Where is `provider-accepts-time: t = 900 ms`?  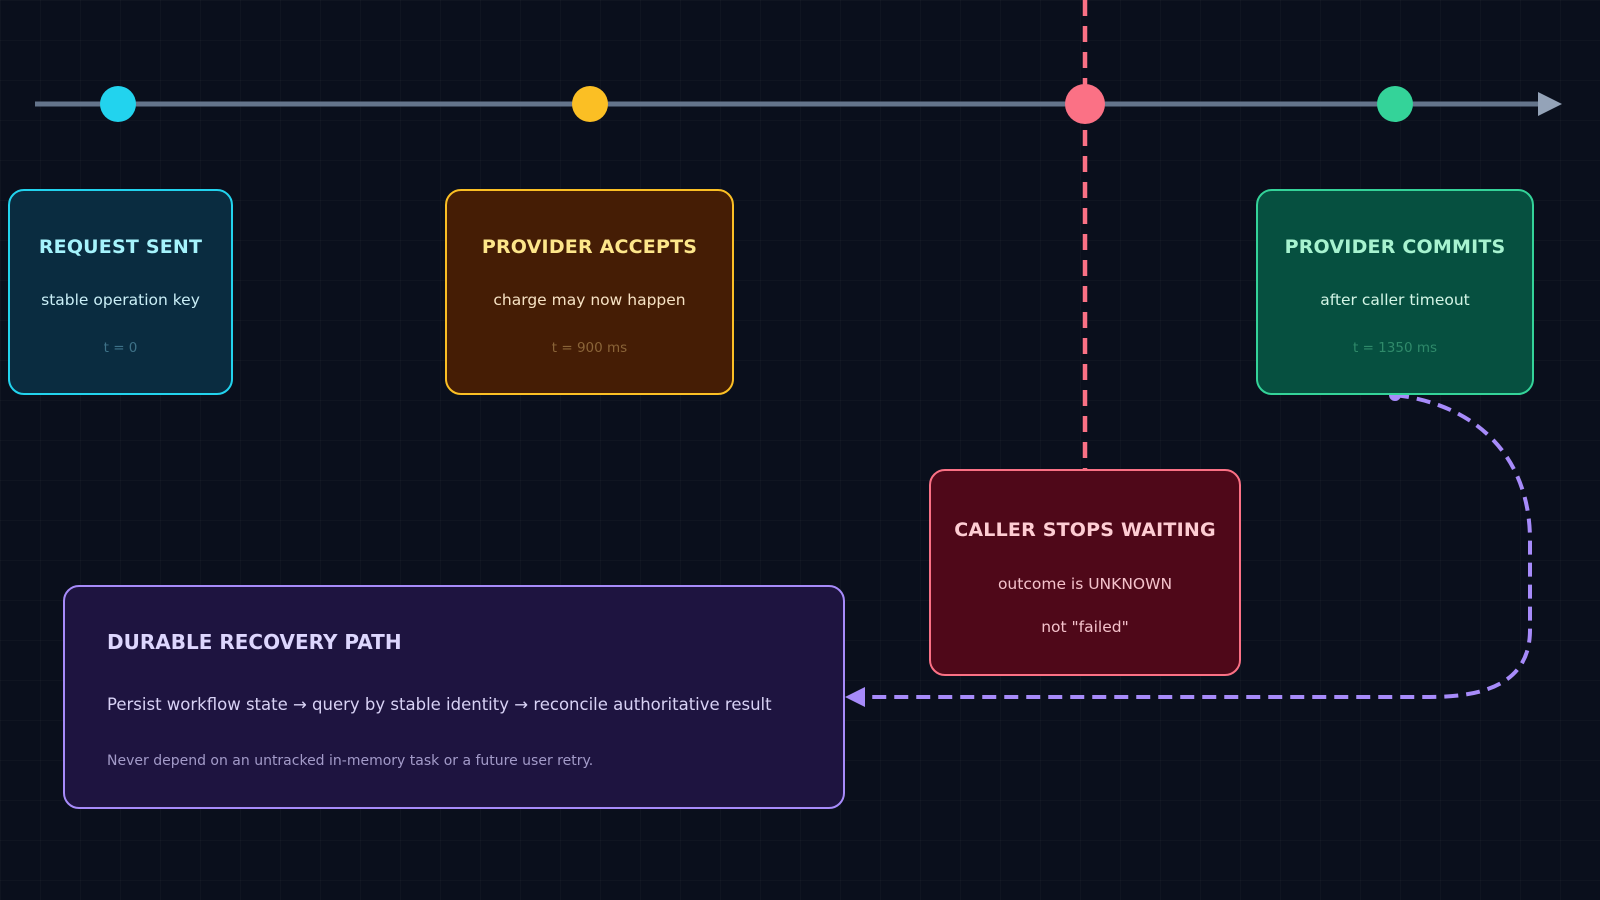
provider-accepts-time: t = 900 ms is located at coordinates (589, 348).